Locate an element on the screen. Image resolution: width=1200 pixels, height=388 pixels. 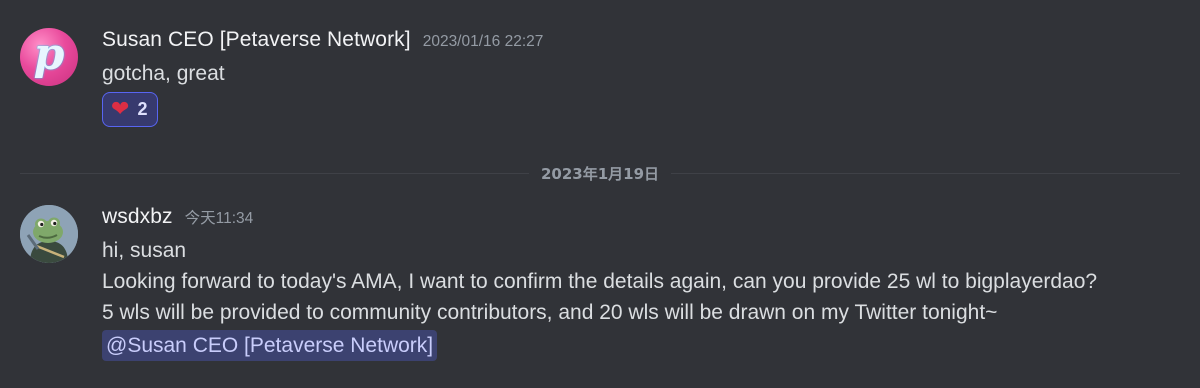
avatar is located at coordinates (49, 234).